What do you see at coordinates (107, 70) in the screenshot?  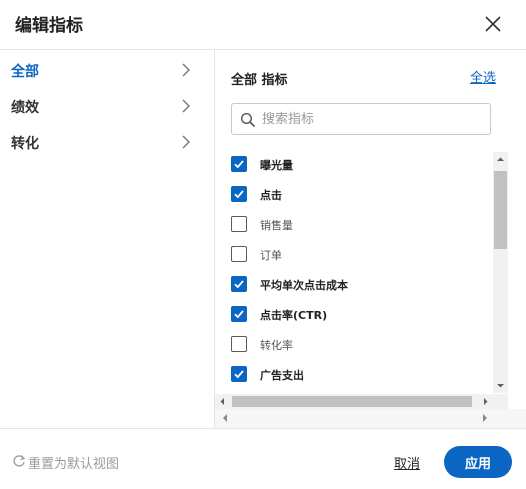 I see `sidebar-item-all: 全部` at bounding box center [107, 70].